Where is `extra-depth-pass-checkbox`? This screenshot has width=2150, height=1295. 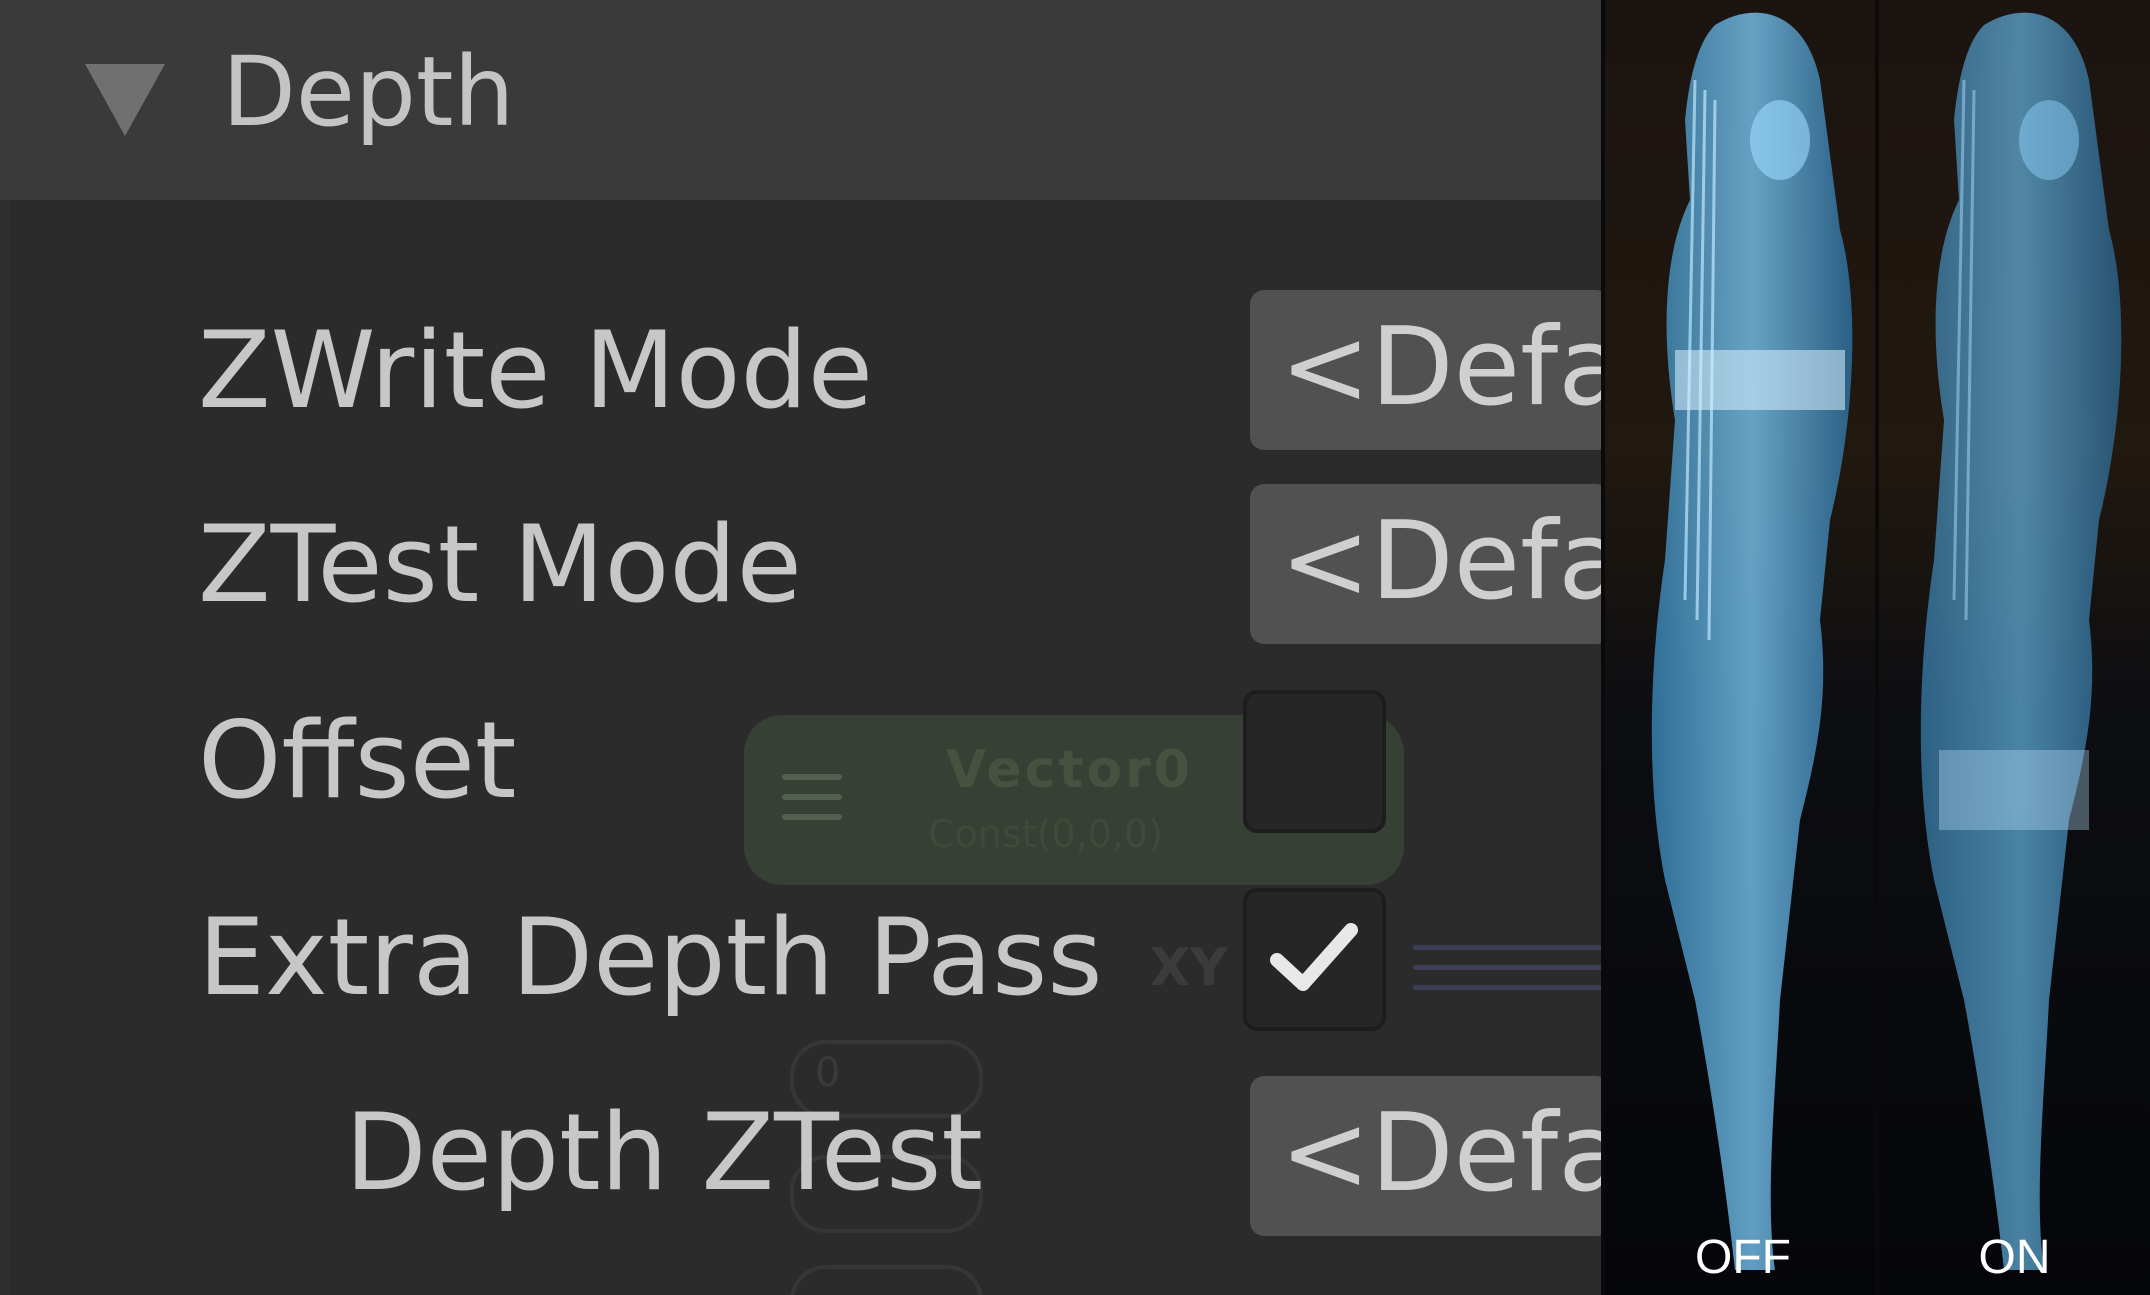 extra-depth-pass-checkbox is located at coordinates (1314, 959).